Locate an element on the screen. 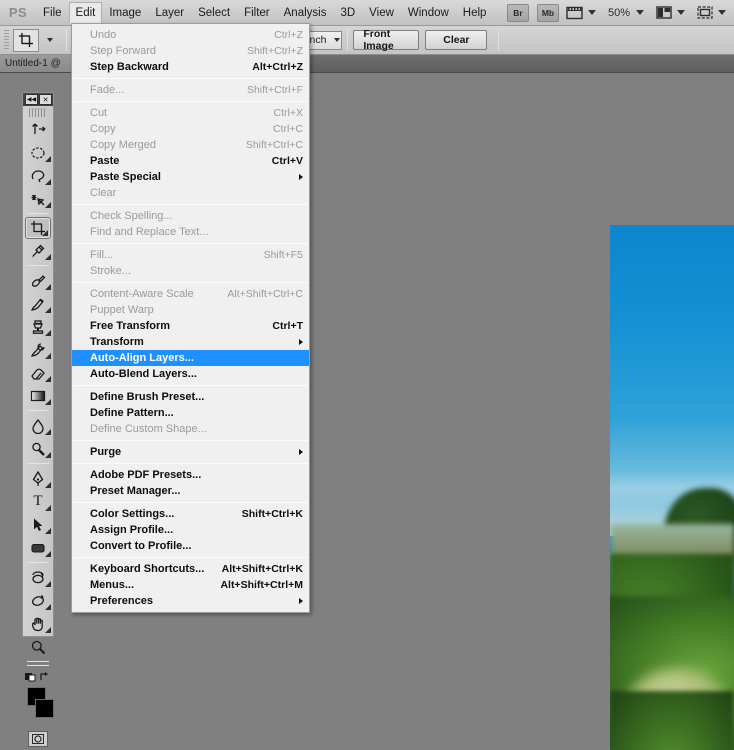 The height and width of the screenshot is (750, 734). vineyard-photo is located at coordinates (672, 487).